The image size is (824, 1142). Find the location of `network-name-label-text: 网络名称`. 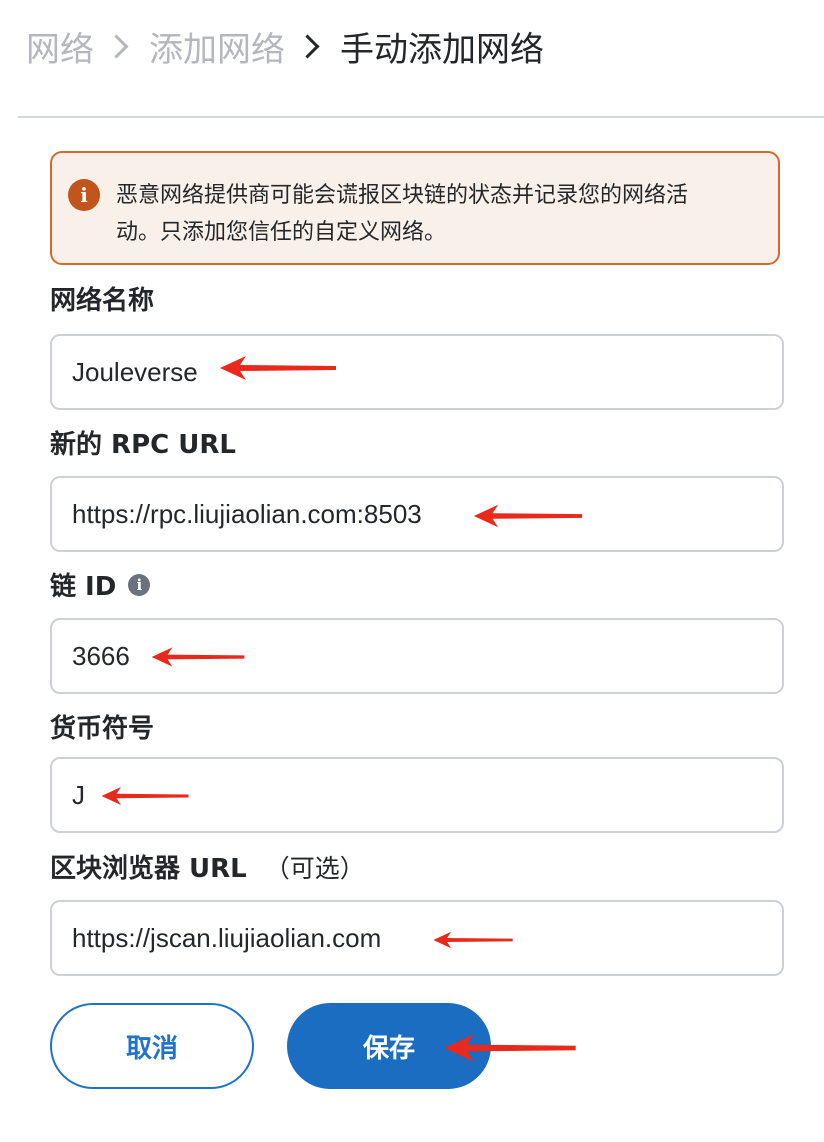

network-name-label-text: 网络名称 is located at coordinates (102, 301).